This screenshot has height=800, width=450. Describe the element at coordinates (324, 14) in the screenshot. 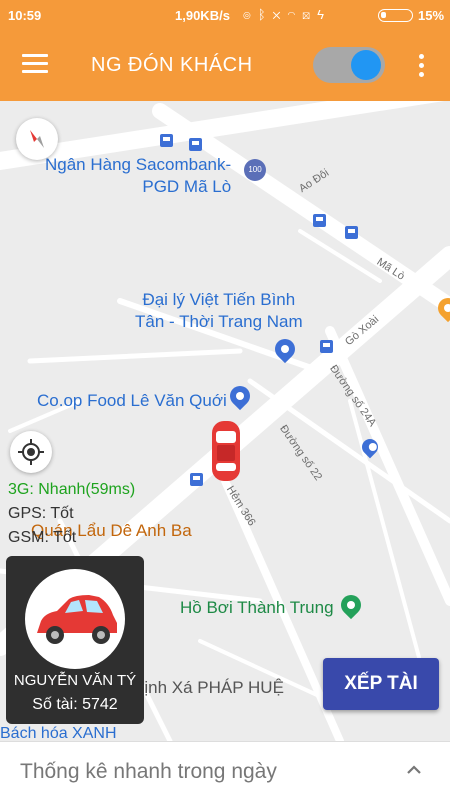

I see `charging-icon: ϟ` at that location.